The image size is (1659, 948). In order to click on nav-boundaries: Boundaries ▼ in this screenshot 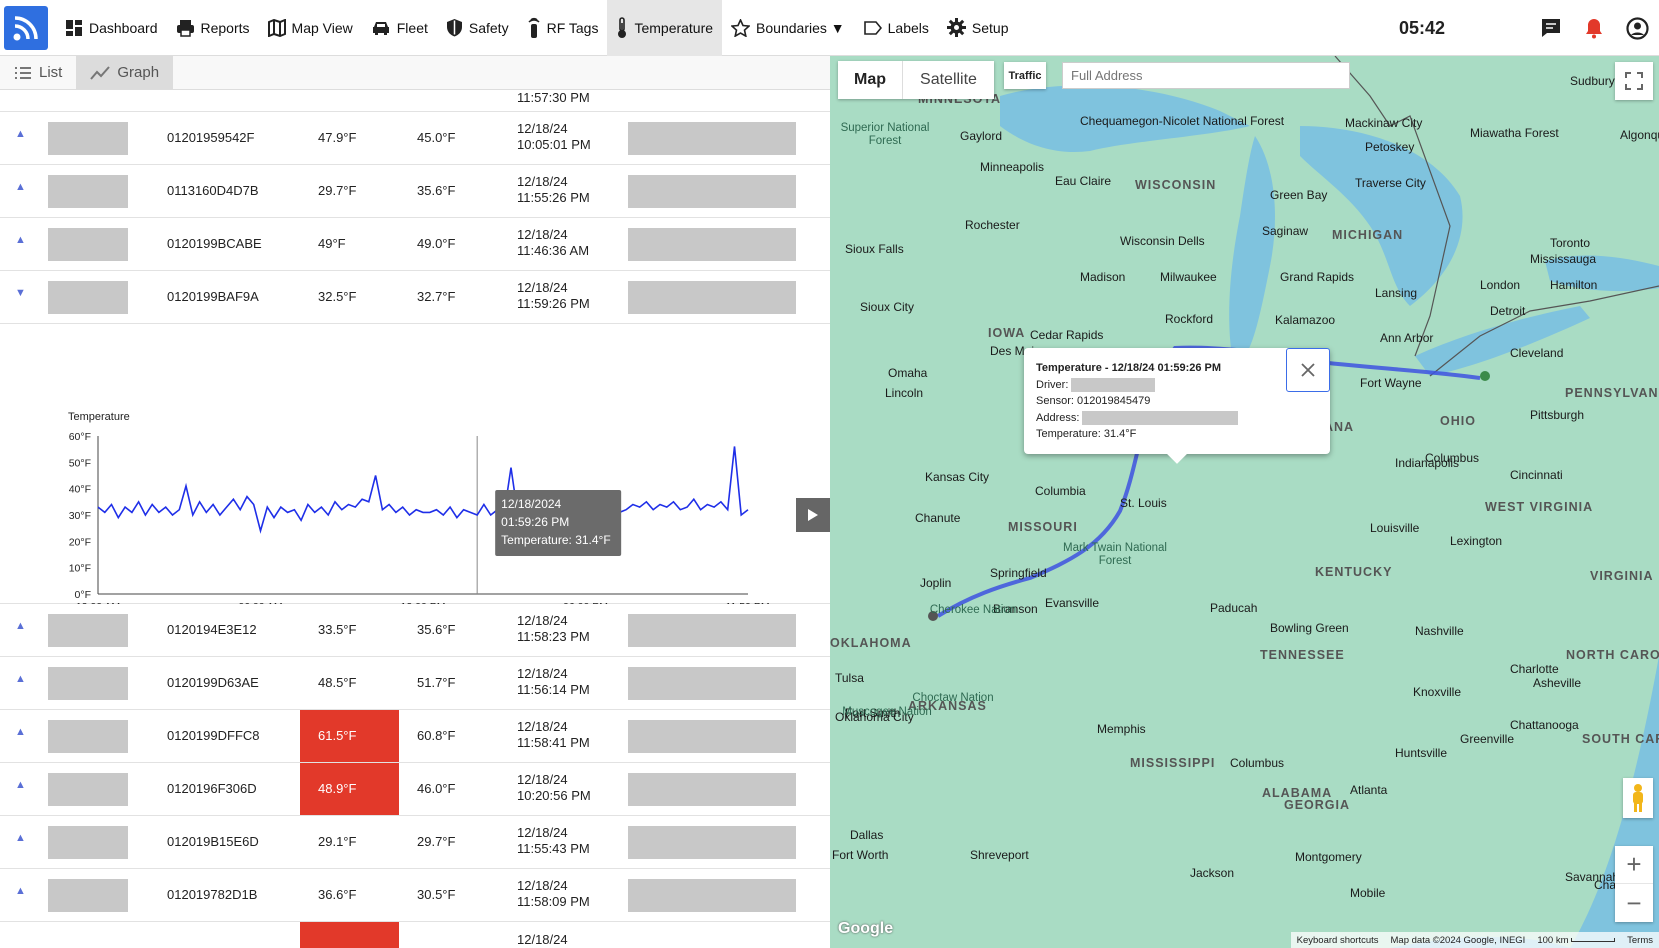, I will do `click(788, 28)`.